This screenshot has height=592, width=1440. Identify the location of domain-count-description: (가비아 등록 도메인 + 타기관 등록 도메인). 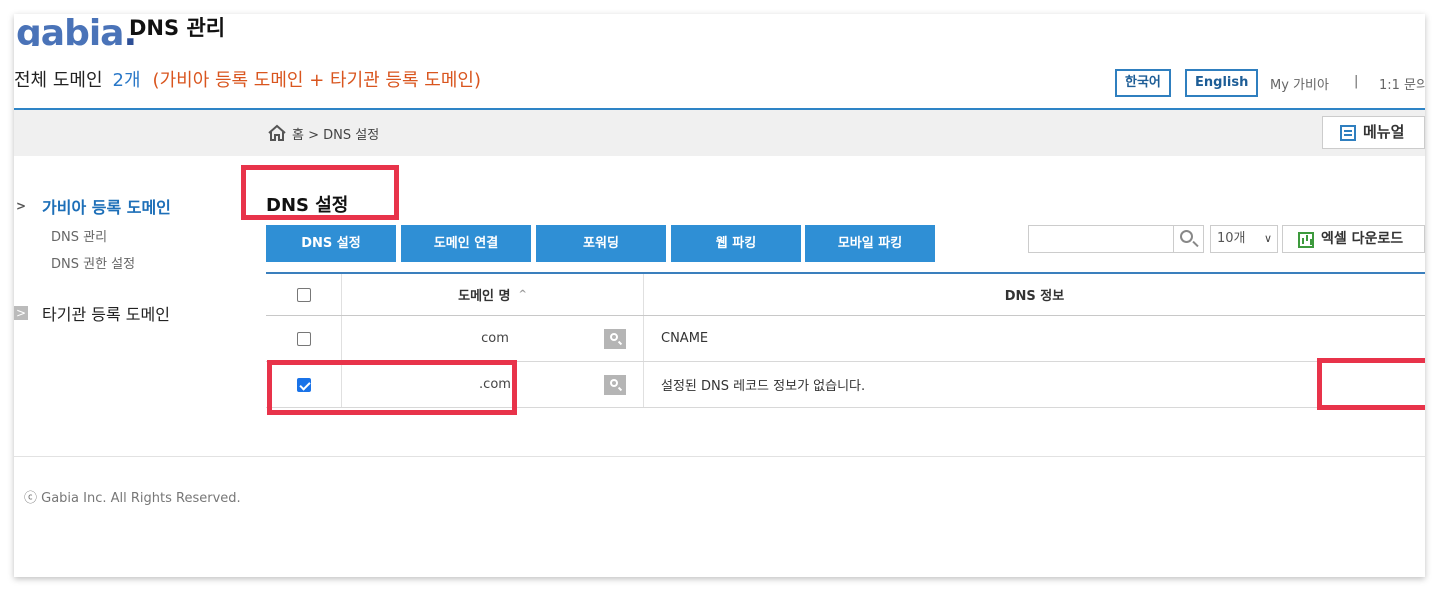
(316, 80).